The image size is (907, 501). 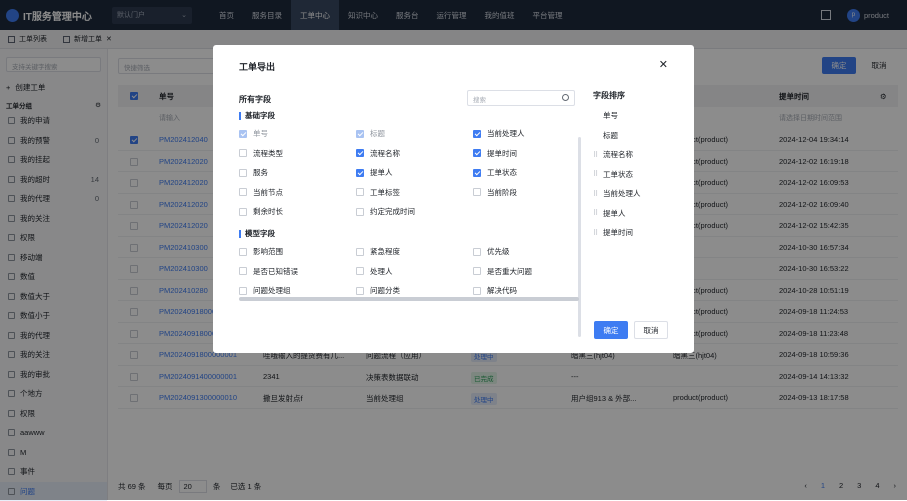 What do you see at coordinates (565, 97) in the screenshot?
I see `search-icon` at bounding box center [565, 97].